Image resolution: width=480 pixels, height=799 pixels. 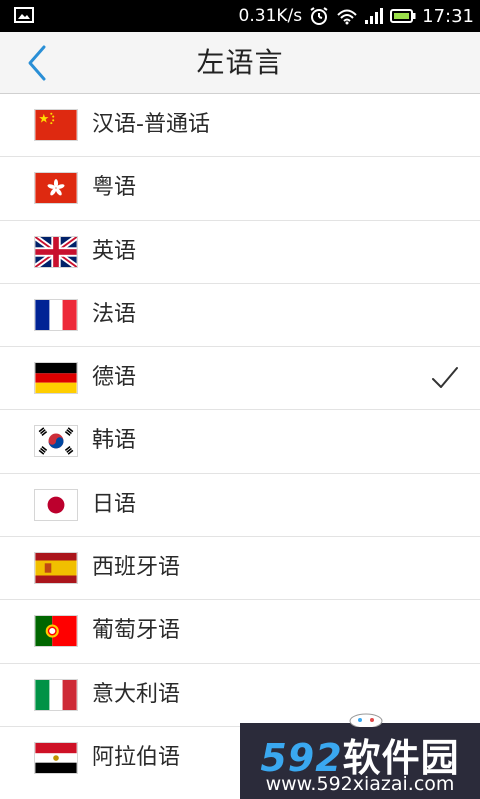 What do you see at coordinates (56, 125) in the screenshot?
I see `china-flag-icon` at bounding box center [56, 125].